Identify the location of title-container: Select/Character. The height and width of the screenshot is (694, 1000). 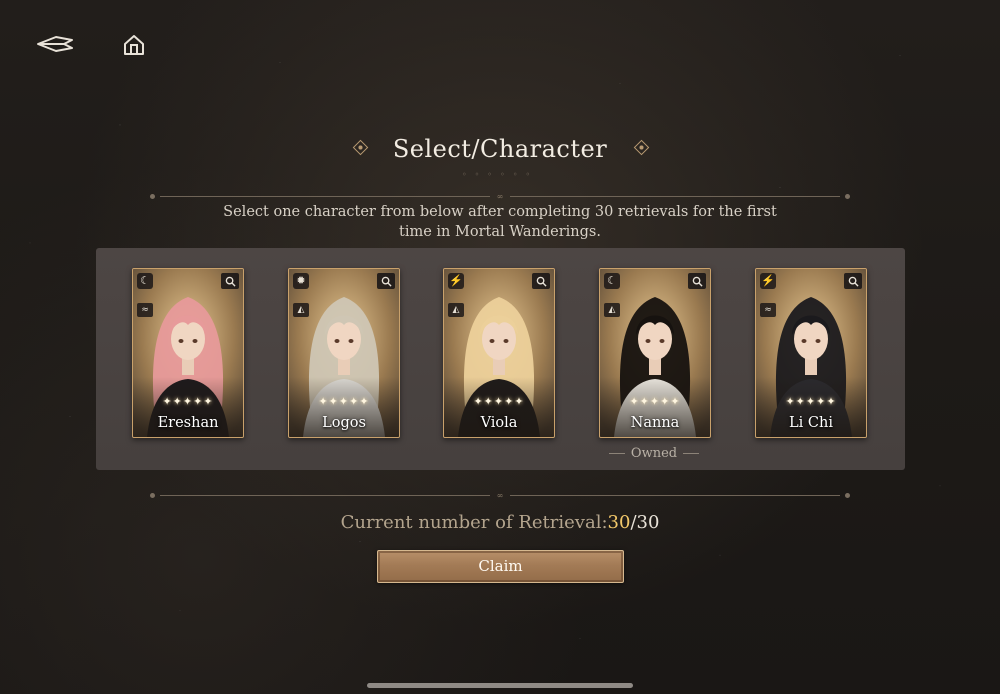
(500, 152).